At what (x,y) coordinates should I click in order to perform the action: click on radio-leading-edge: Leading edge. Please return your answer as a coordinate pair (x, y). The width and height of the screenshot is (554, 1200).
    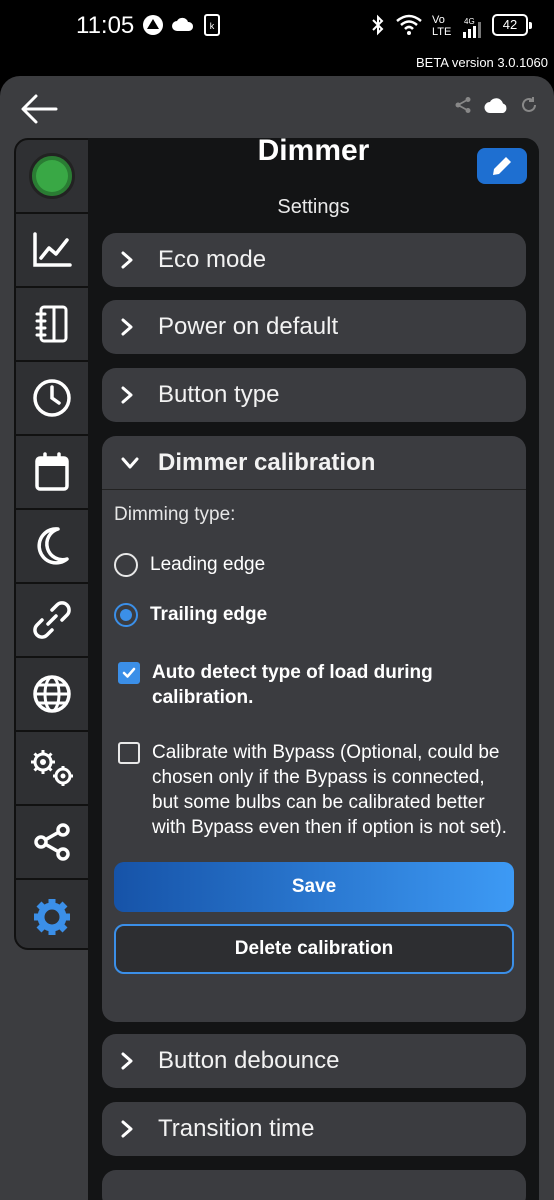
    Looking at the image, I should click on (314, 565).